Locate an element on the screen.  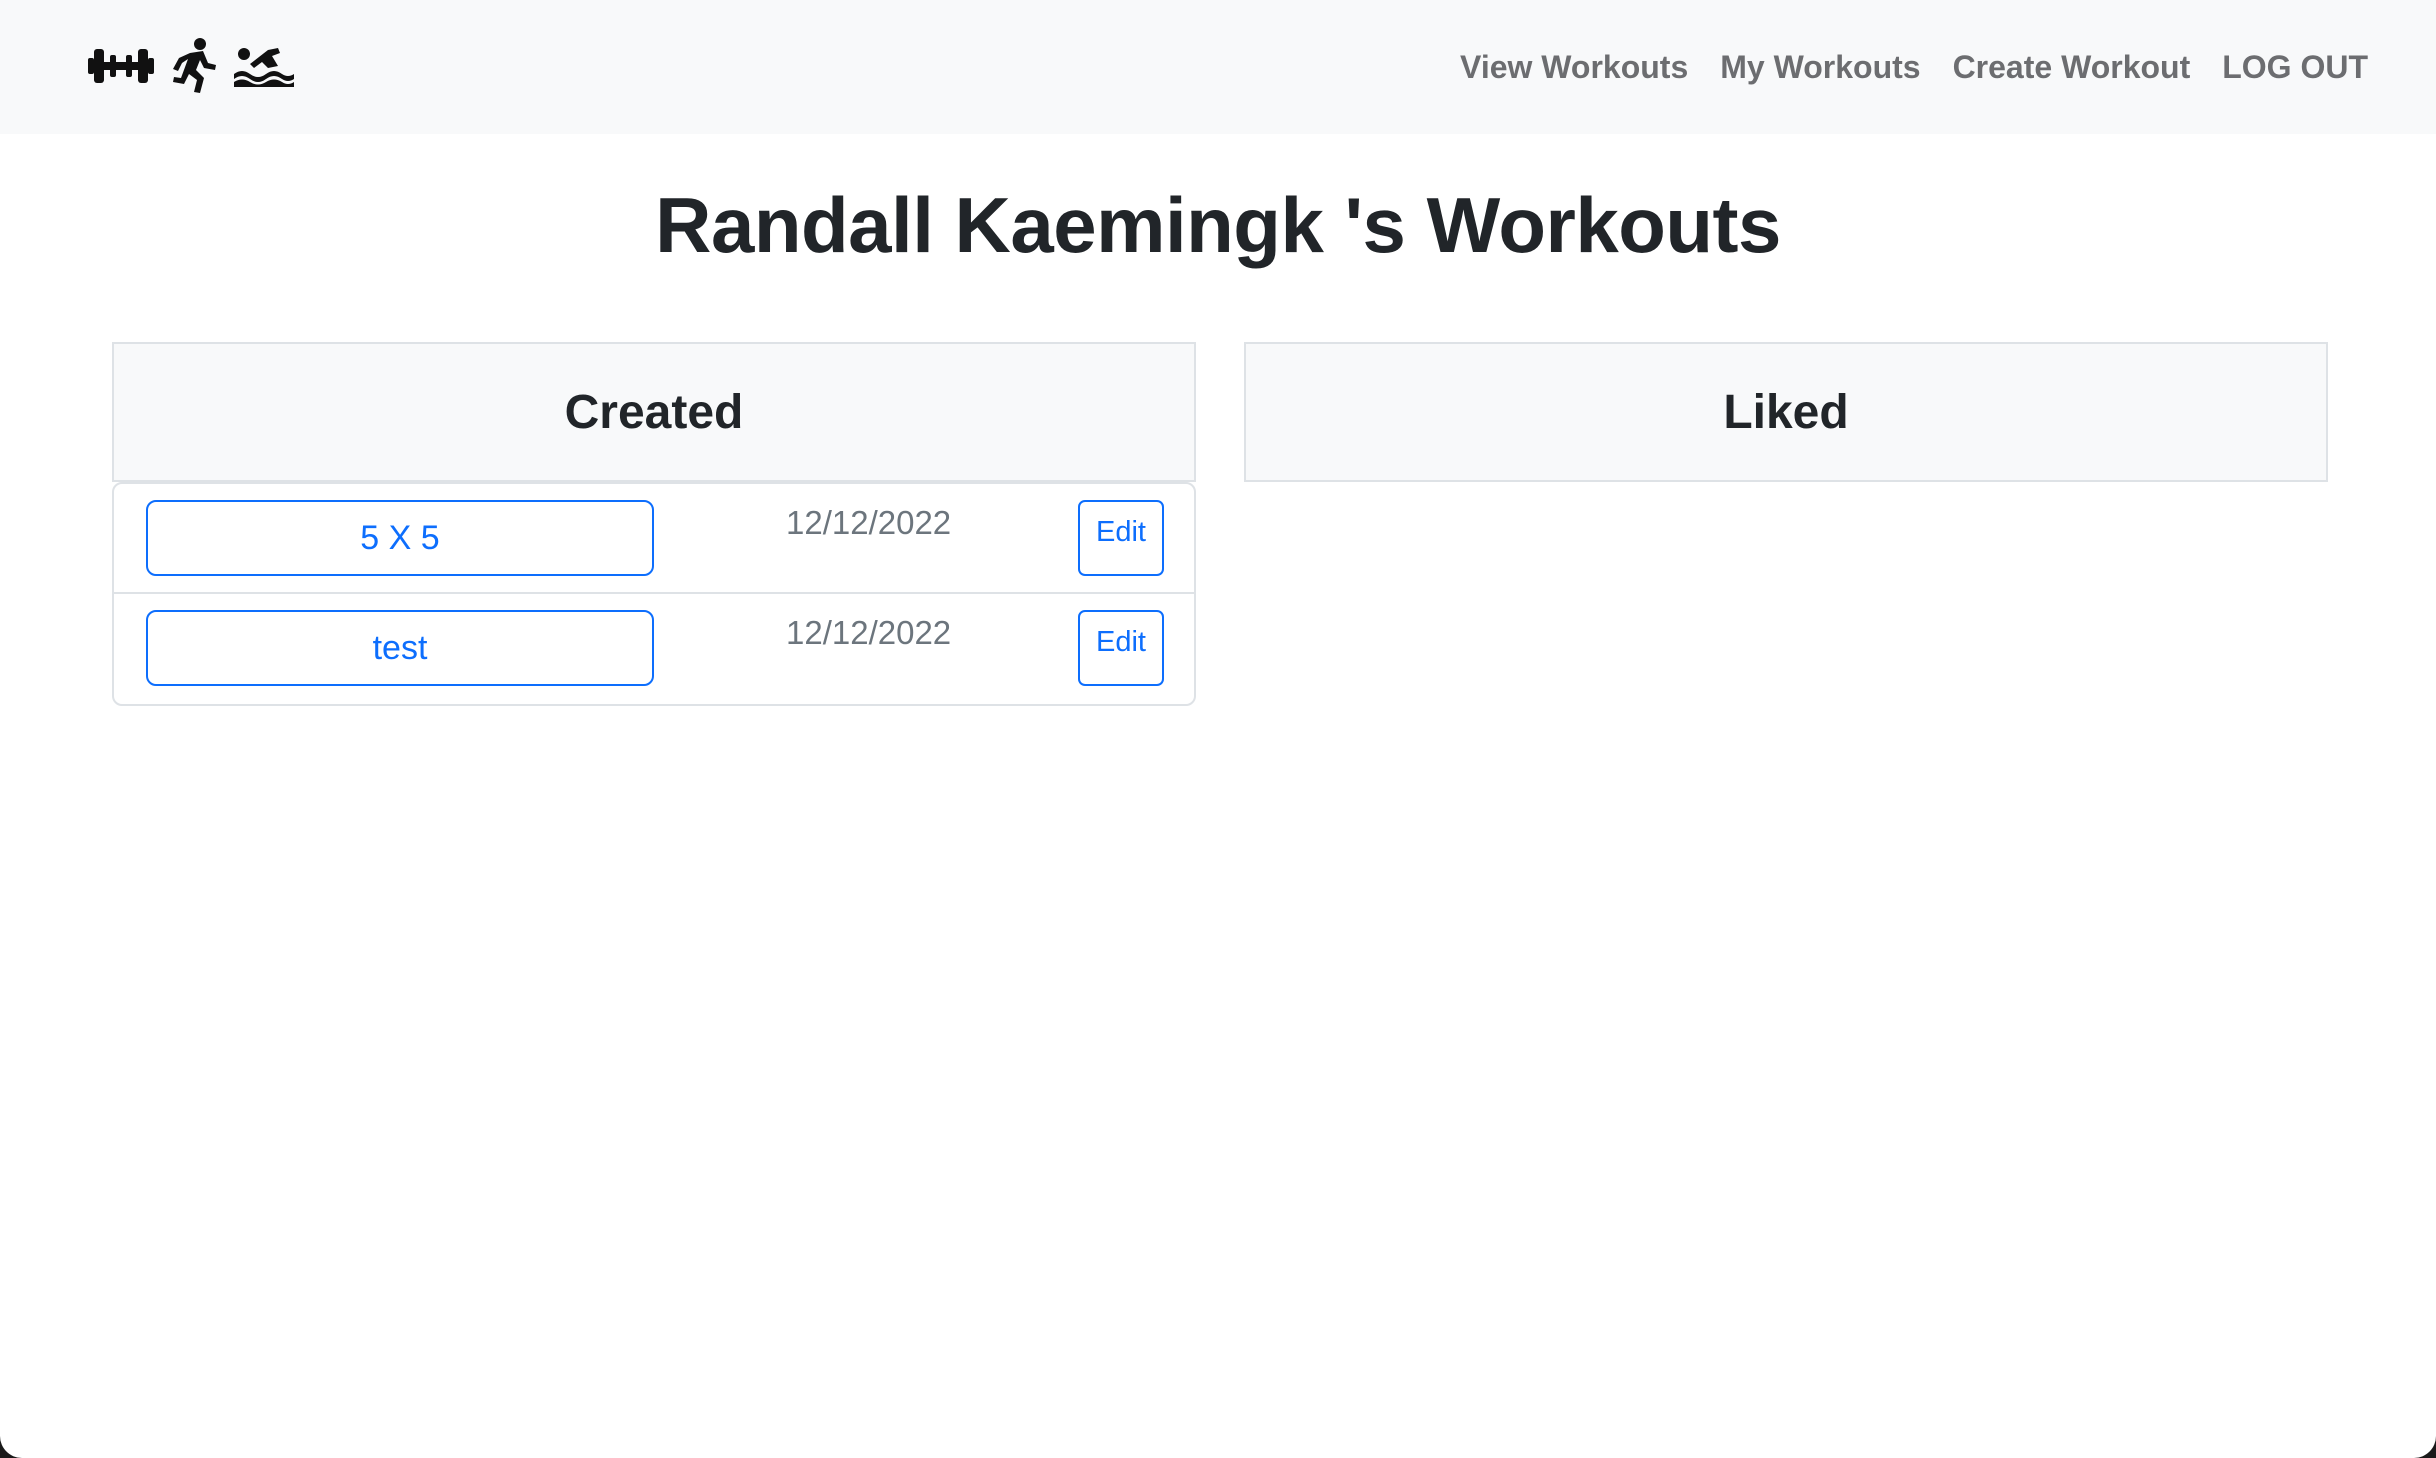
list-item: 5 X 5 12/12/2022 Edit is located at coordinates (654, 539).